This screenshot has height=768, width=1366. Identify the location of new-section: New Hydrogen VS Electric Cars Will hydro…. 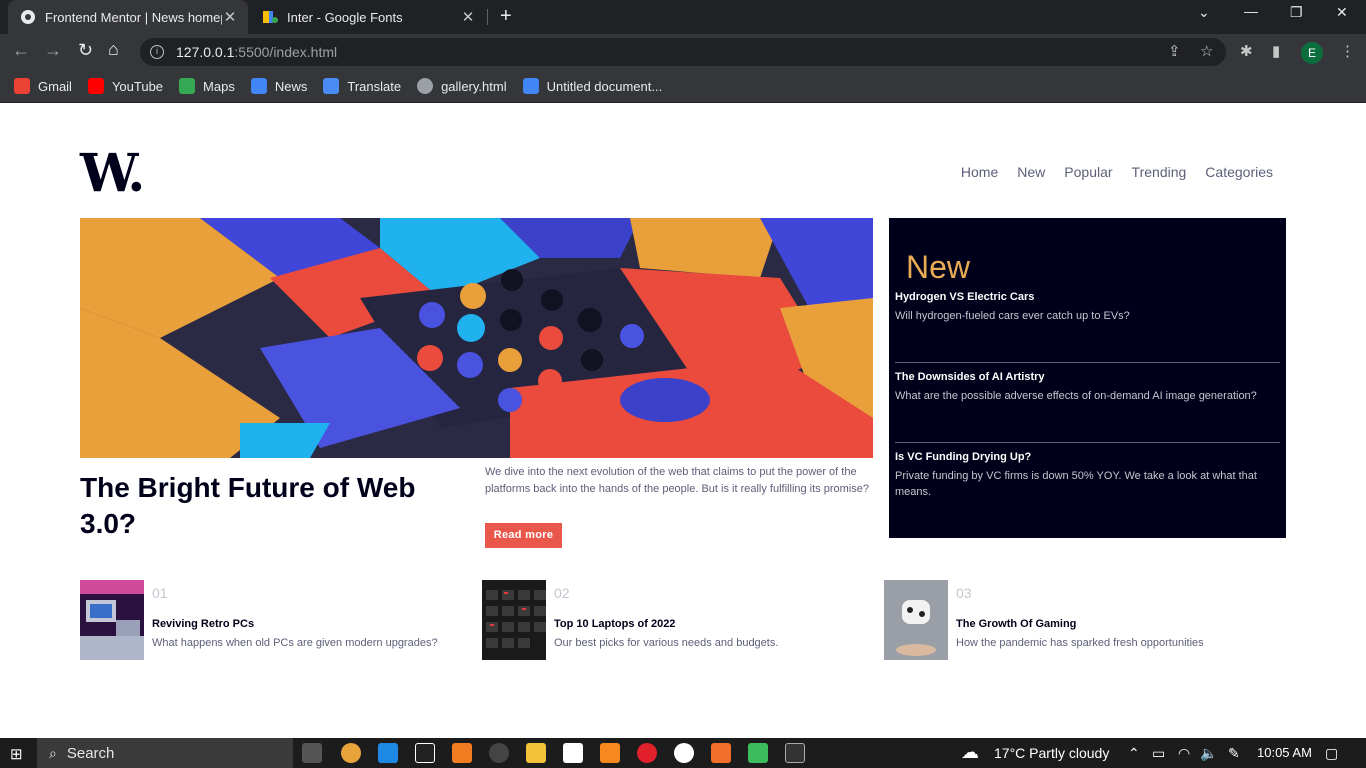
(1087, 378).